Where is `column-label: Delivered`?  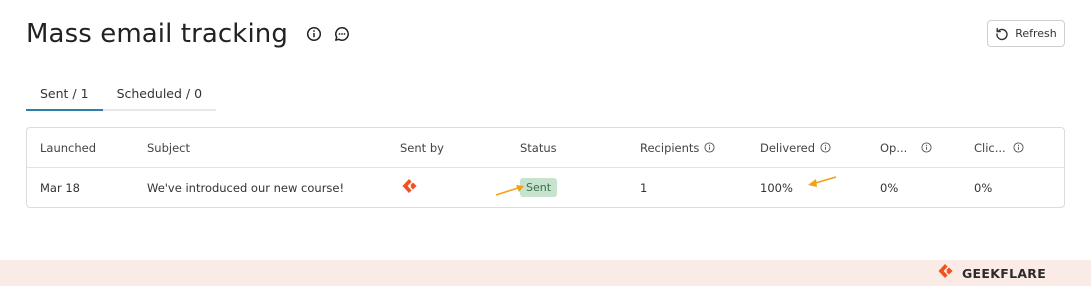
column-label: Delivered is located at coordinates (788, 147).